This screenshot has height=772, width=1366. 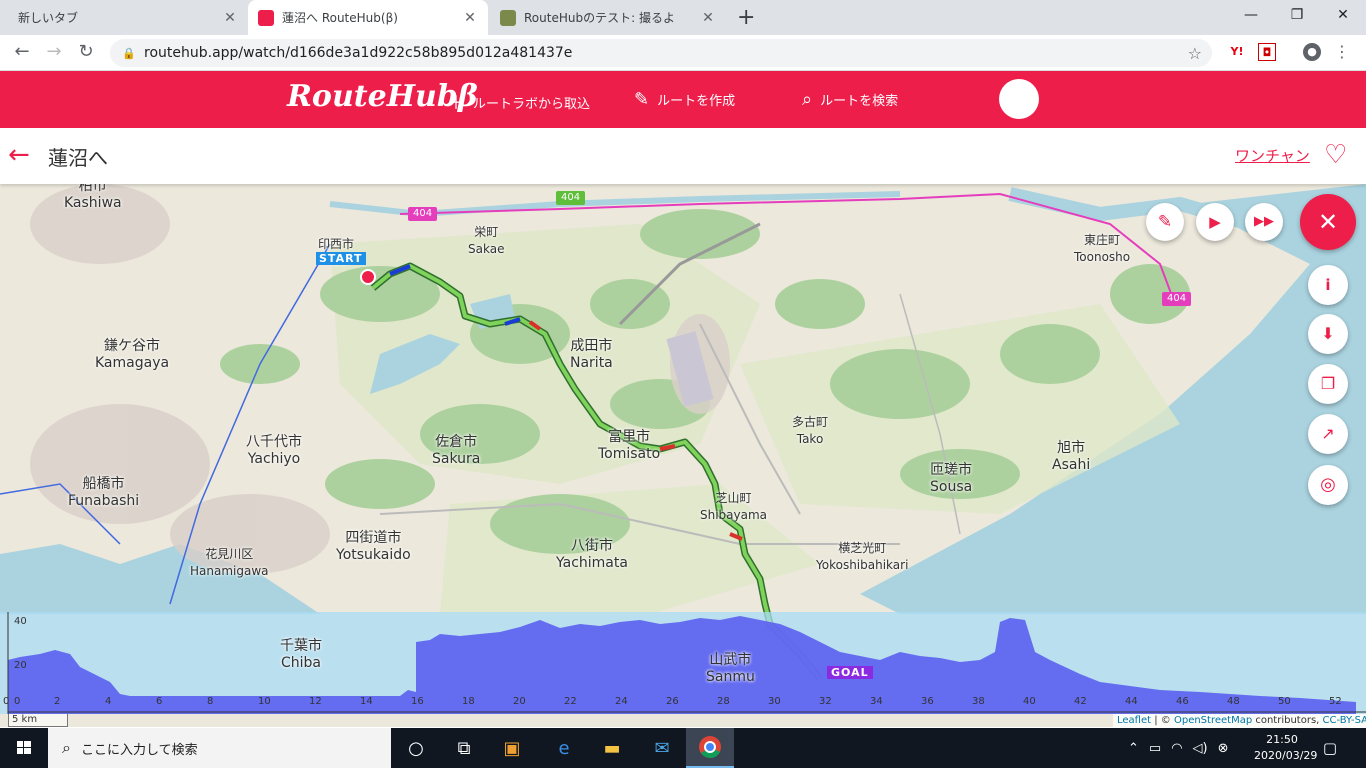 What do you see at coordinates (1019, 99) in the screenshot?
I see `user-avatar` at bounding box center [1019, 99].